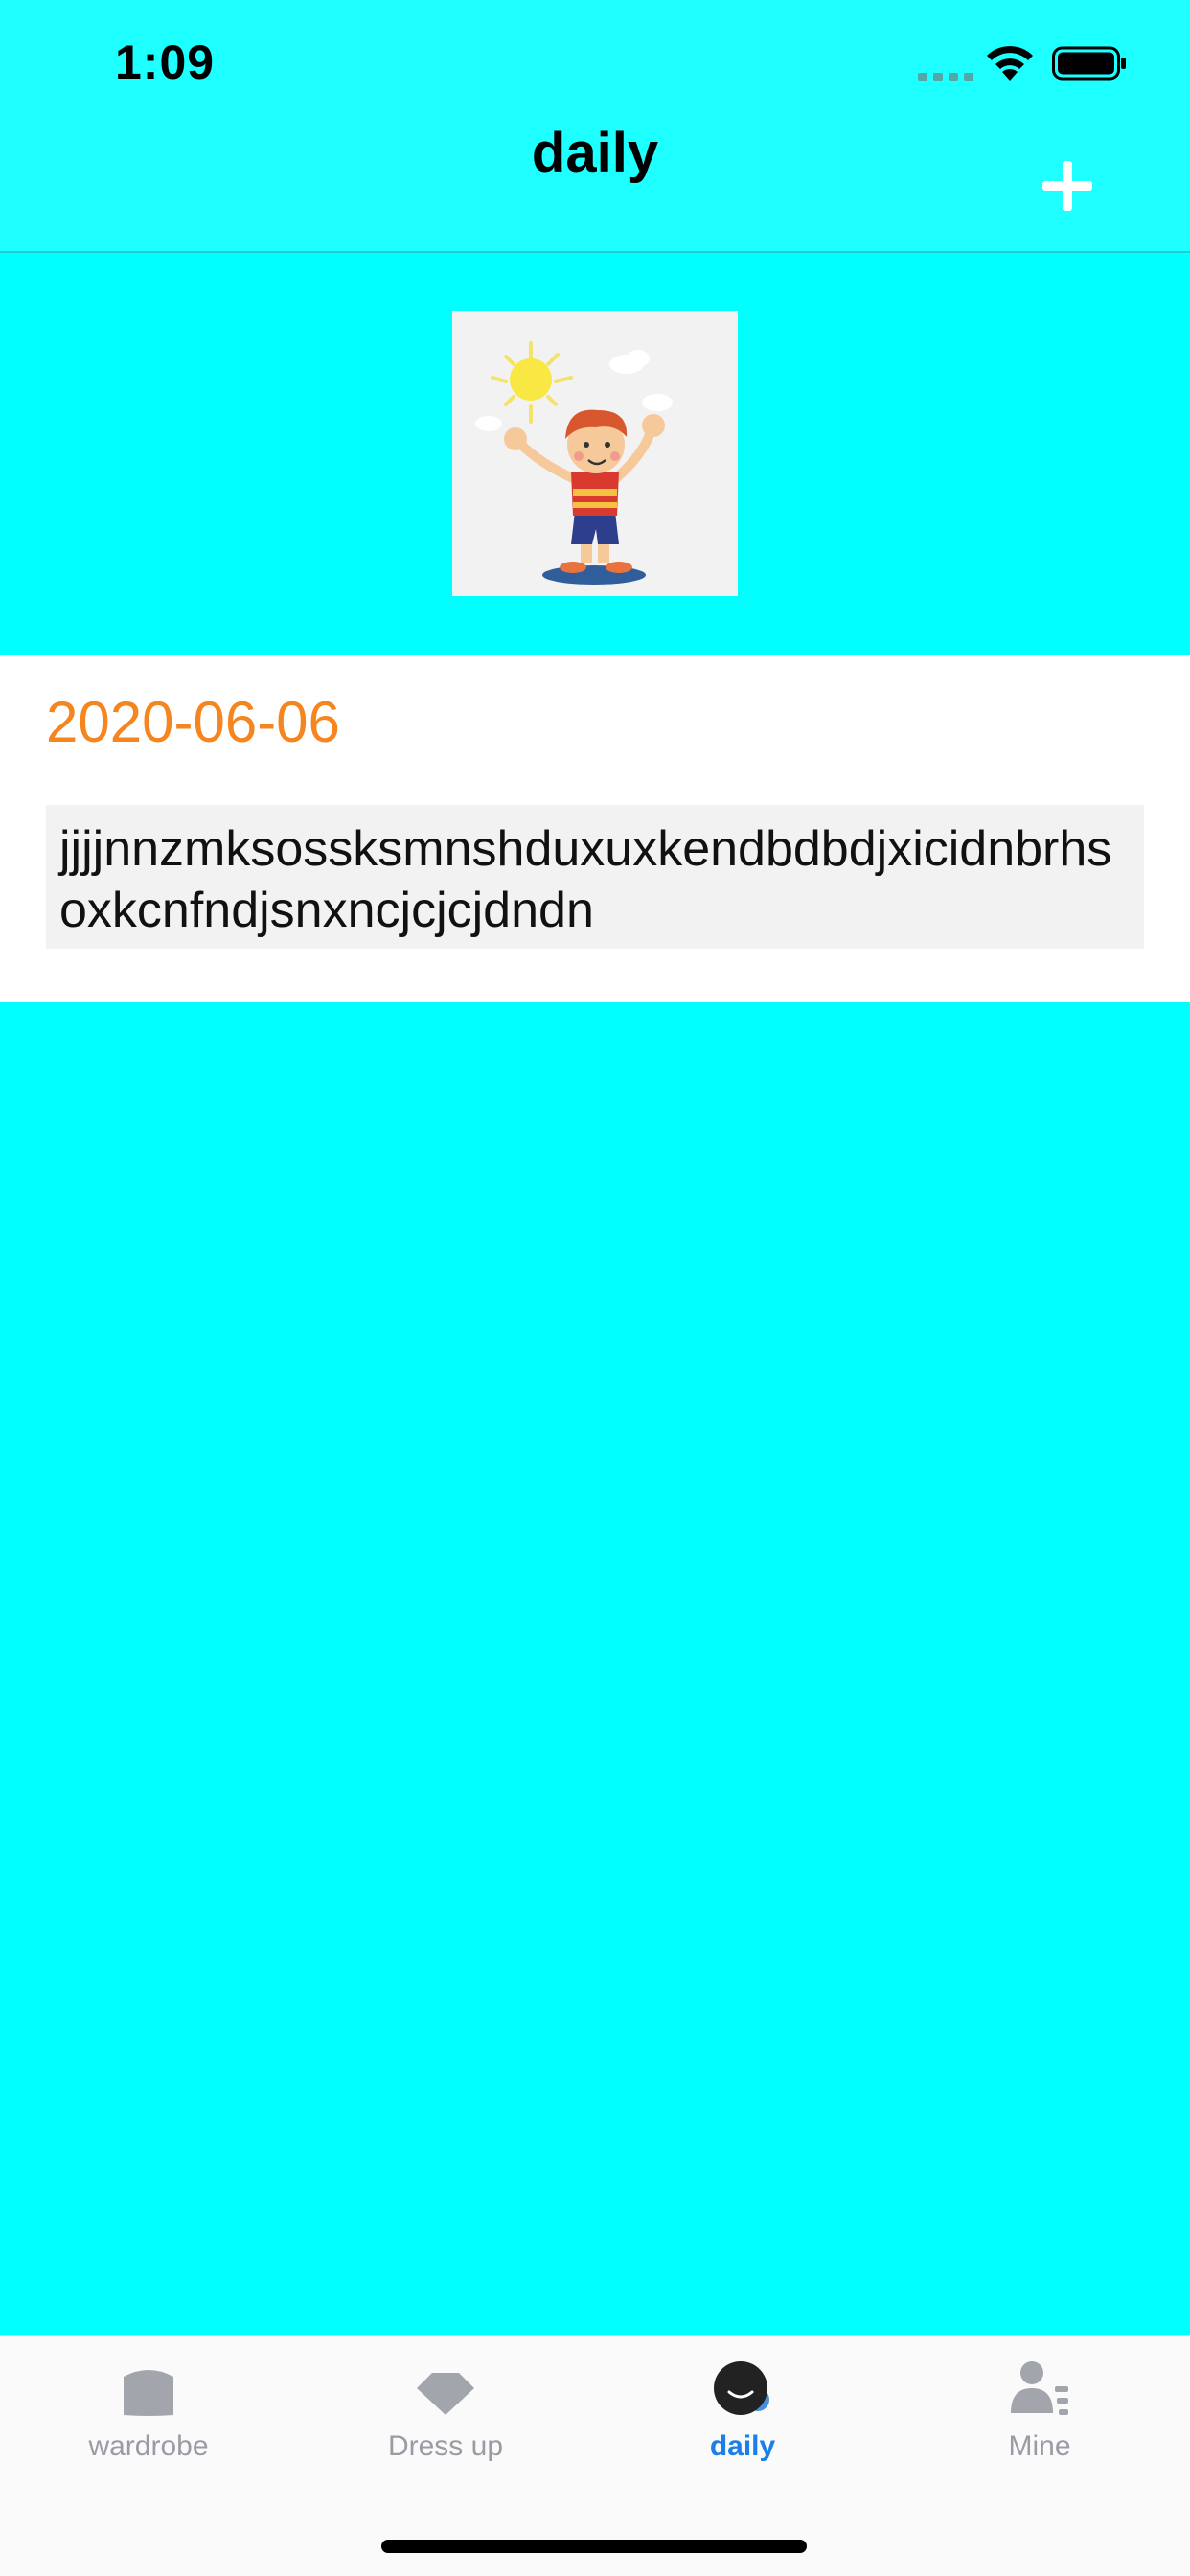  I want to click on wardrobe-icon, so click(148, 2393).